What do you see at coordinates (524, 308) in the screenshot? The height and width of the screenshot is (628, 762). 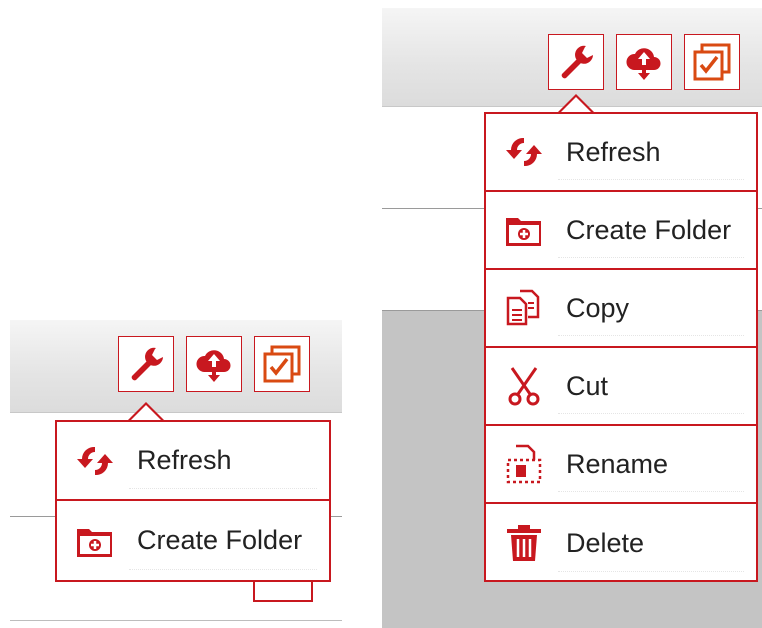 I see `copy-icon` at bounding box center [524, 308].